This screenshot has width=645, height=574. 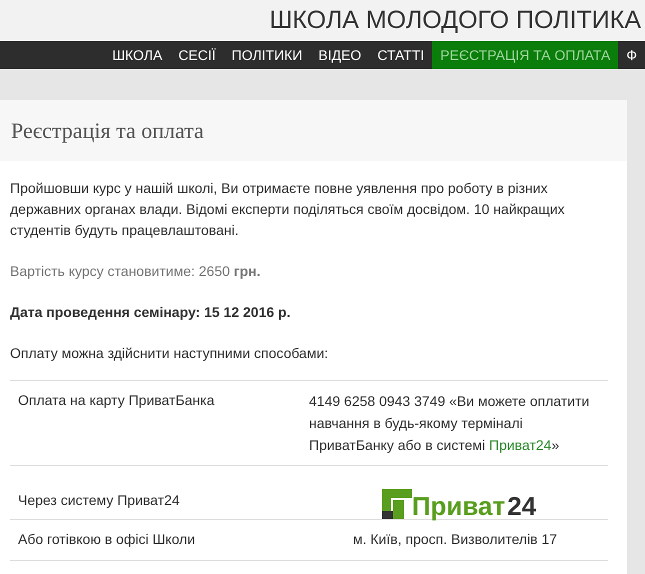 I want to click on privat24-link: Приват24, so click(x=520, y=445).